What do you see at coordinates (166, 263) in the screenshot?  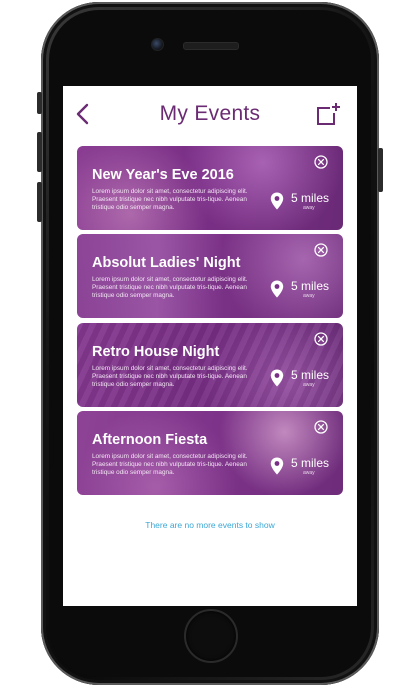 I see `event-title: Absolut Ladies' Night` at bounding box center [166, 263].